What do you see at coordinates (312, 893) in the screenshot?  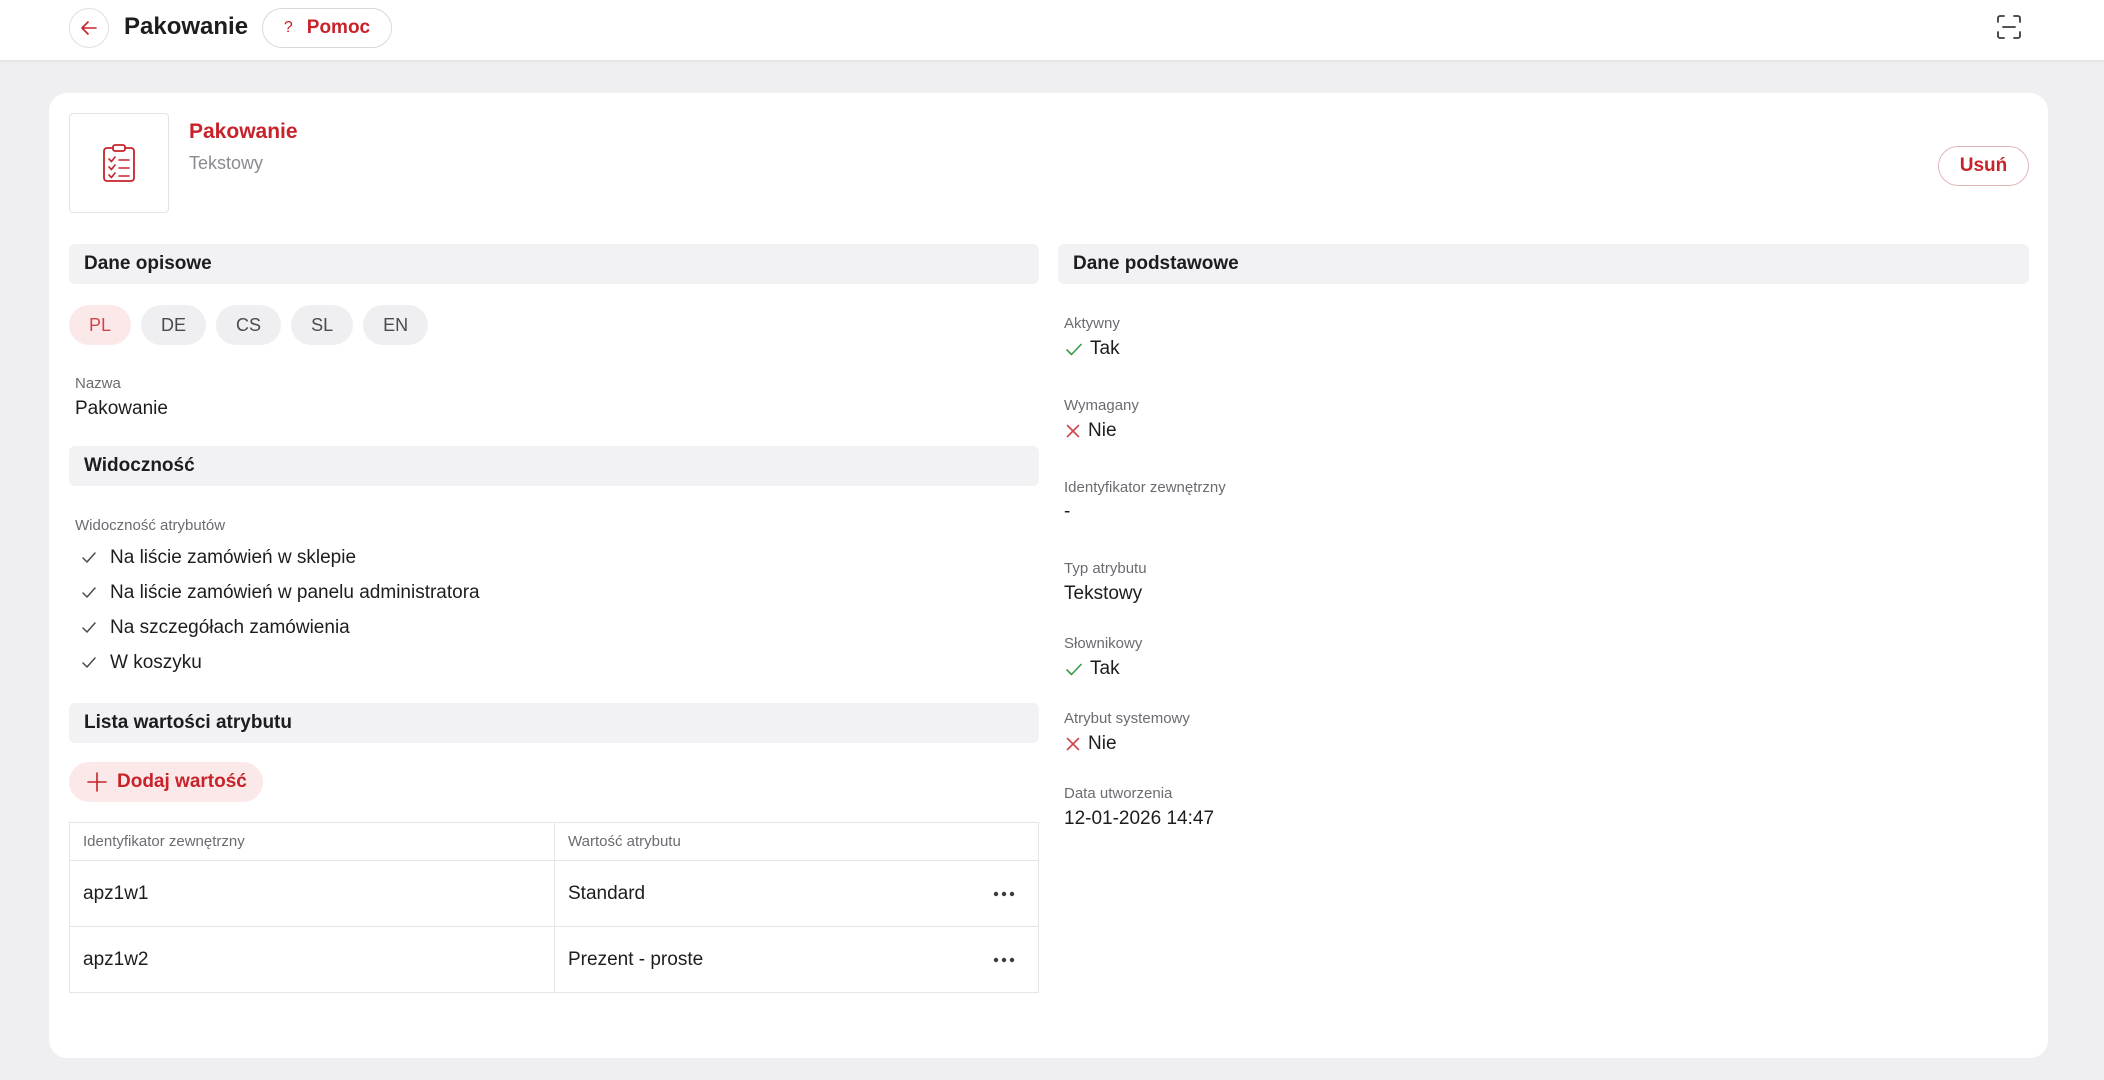 I see `cell-external-id: apz1w1` at bounding box center [312, 893].